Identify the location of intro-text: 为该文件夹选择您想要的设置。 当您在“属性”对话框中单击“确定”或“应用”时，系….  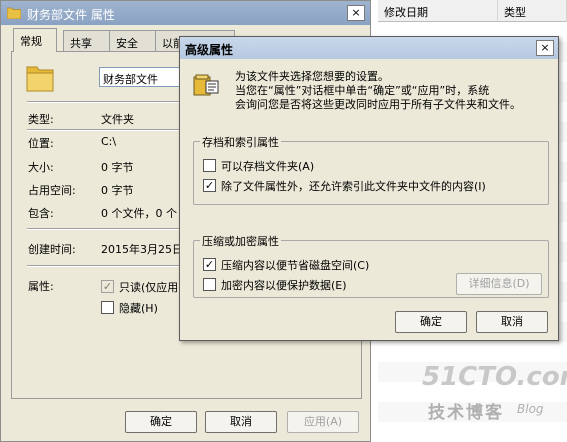
(395, 91).